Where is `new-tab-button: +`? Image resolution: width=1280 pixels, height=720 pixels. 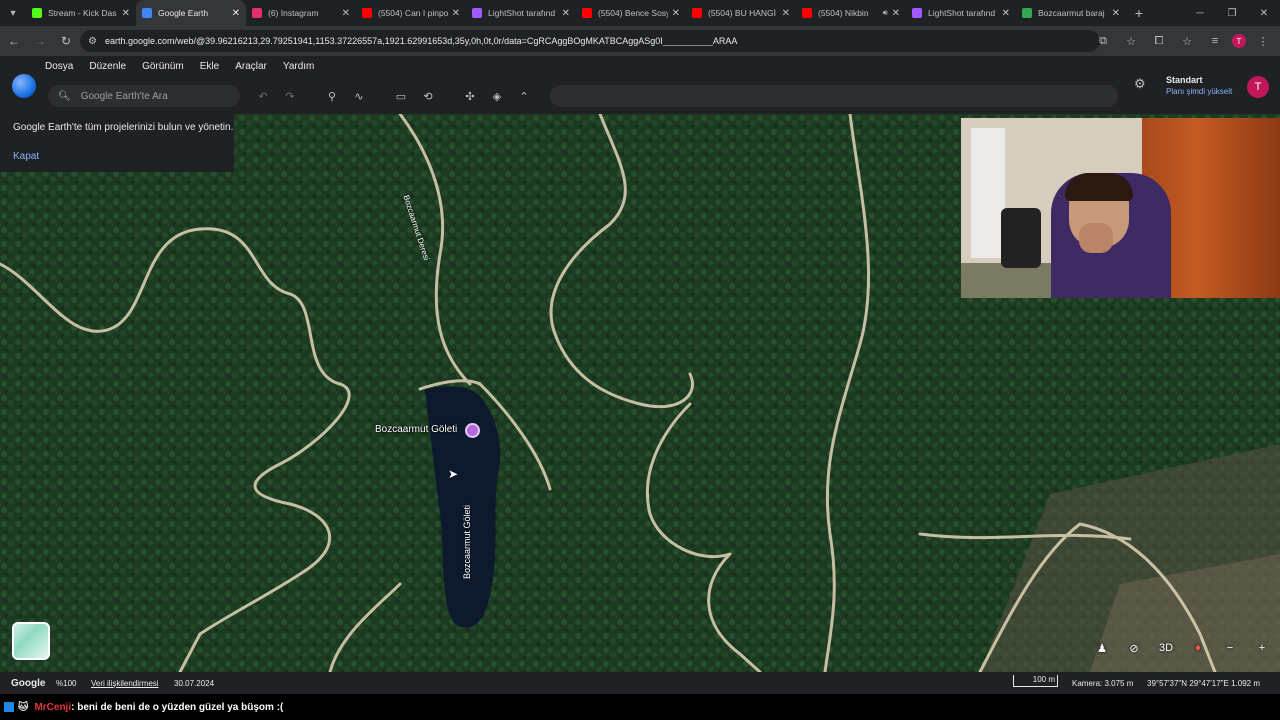 new-tab-button: + is located at coordinates (1139, 13).